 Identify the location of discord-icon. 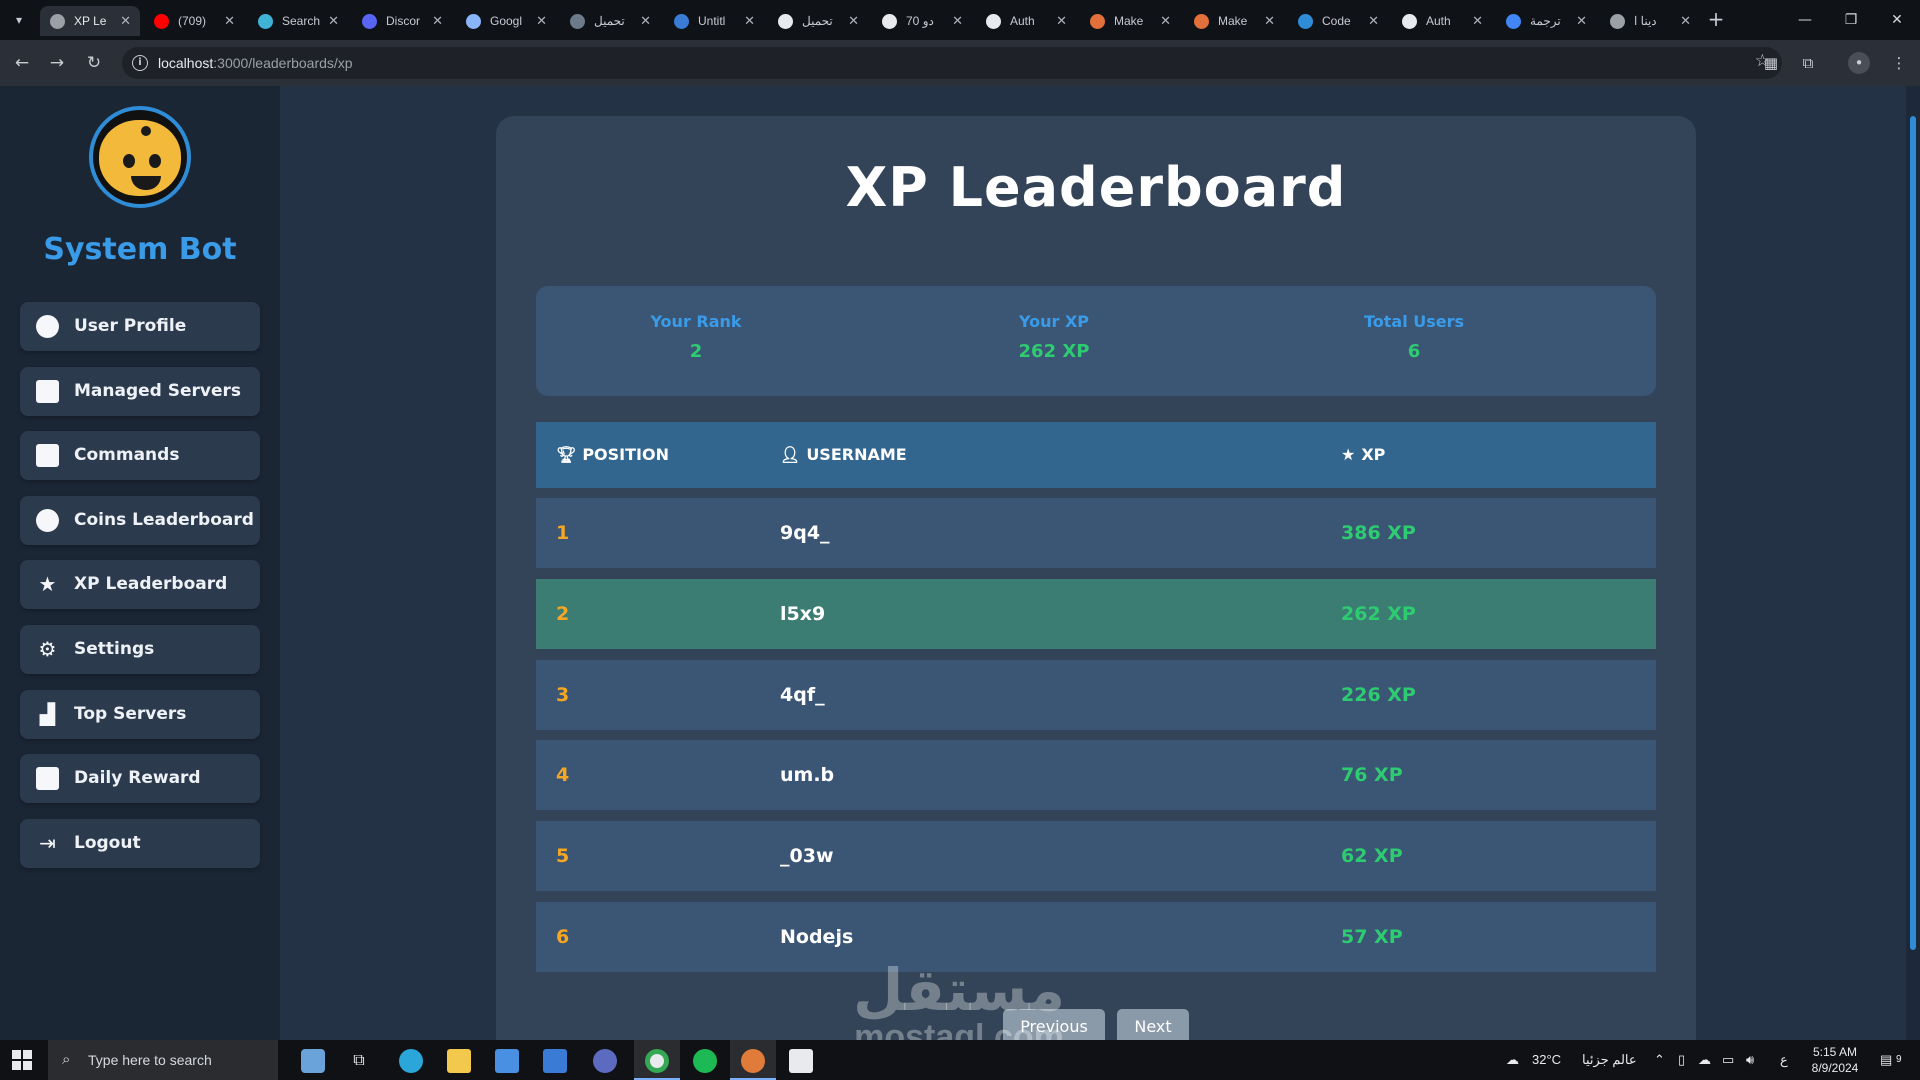
(753, 1060).